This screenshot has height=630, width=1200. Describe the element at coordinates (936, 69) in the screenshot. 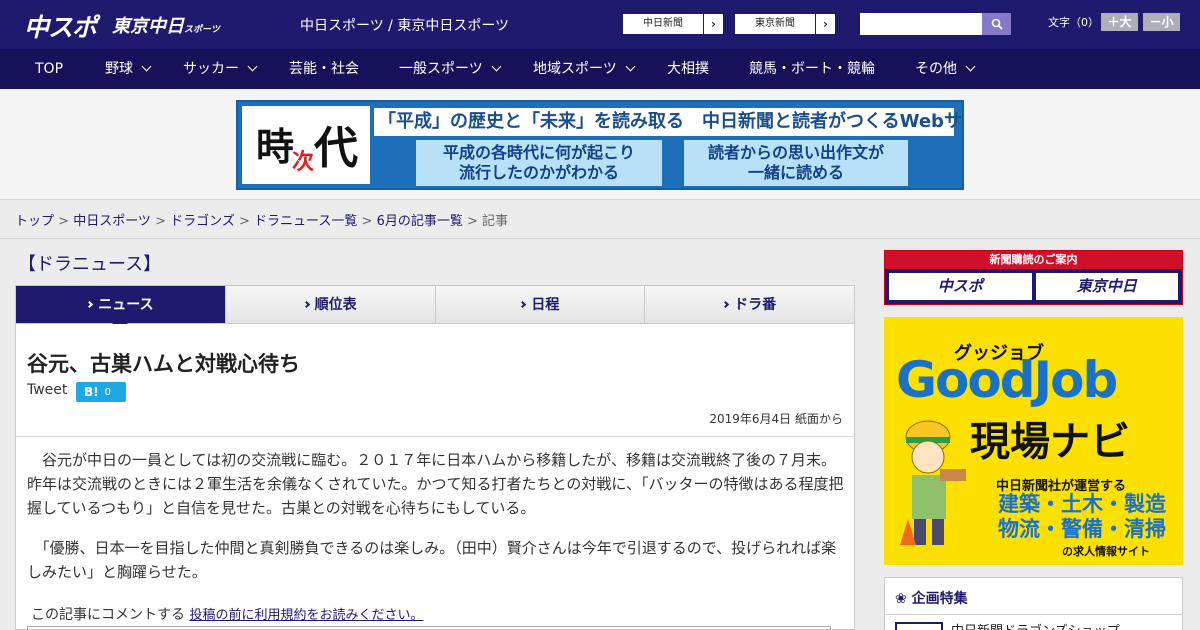

I see `nav-label: その他` at that location.